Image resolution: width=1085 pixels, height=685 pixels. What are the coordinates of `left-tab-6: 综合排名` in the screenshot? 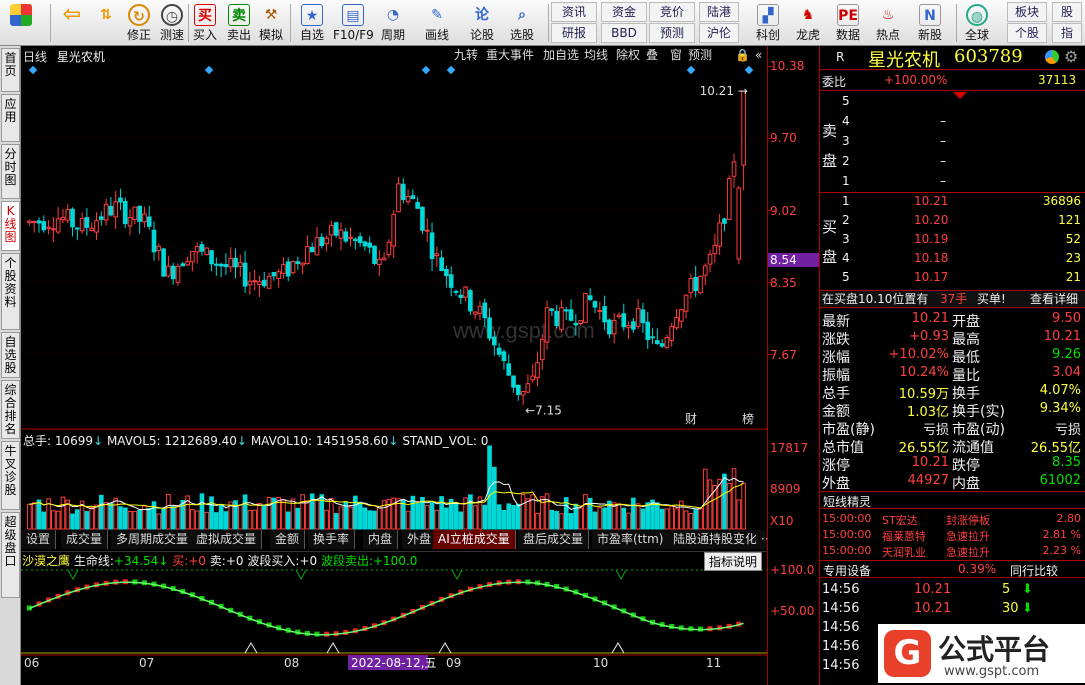 It's located at (10, 409).